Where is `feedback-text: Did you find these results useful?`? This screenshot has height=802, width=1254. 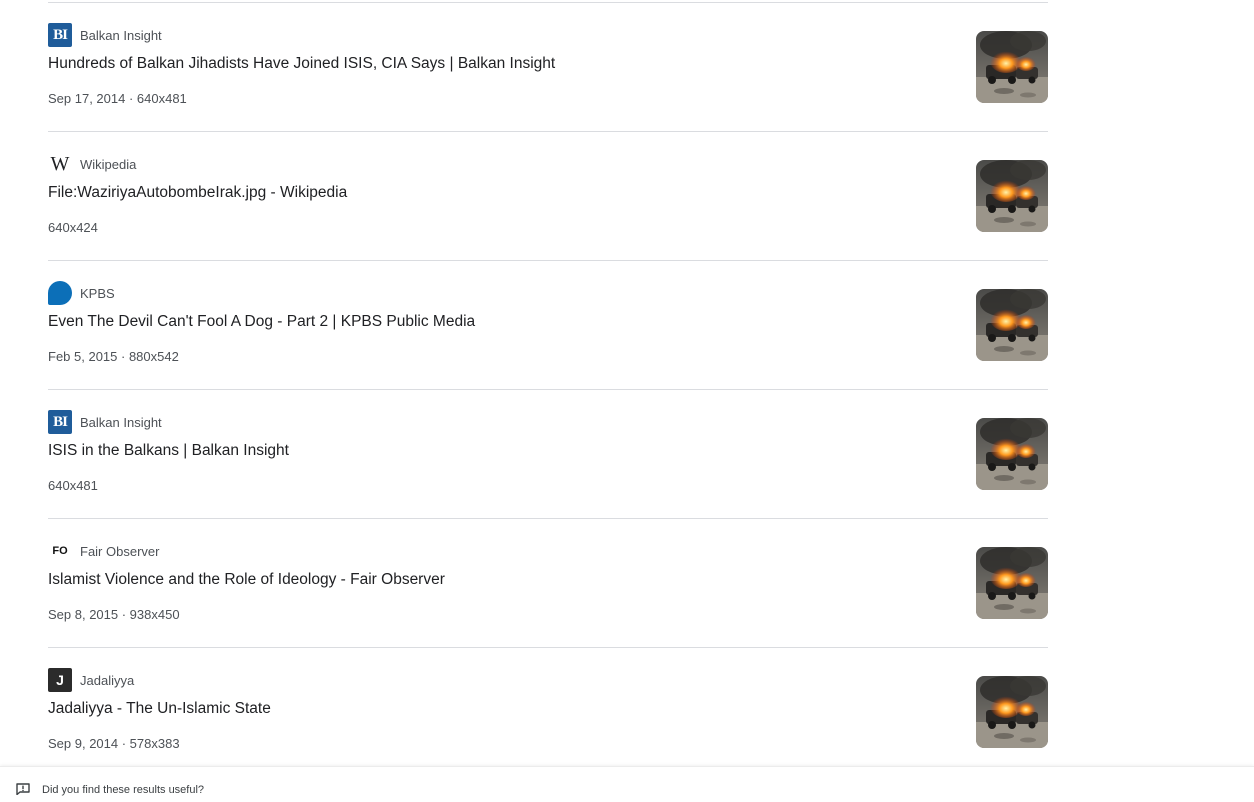
feedback-text: Did you find these results useful? is located at coordinates (123, 790).